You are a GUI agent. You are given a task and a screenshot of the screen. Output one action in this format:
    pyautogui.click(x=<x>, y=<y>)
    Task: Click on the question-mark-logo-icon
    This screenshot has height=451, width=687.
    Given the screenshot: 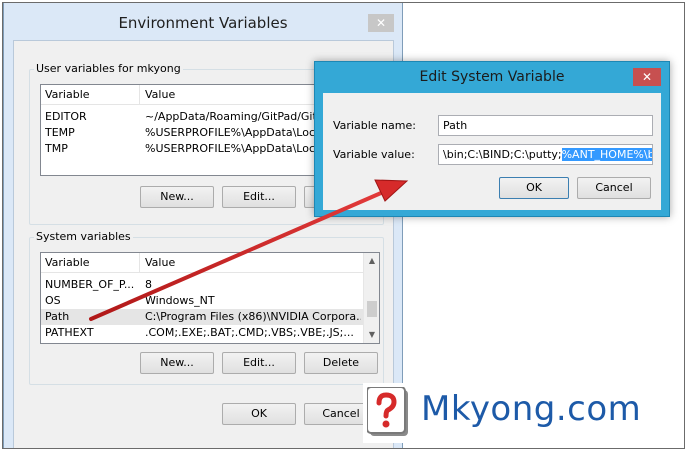 What is the action you would take?
    pyautogui.click(x=387, y=411)
    